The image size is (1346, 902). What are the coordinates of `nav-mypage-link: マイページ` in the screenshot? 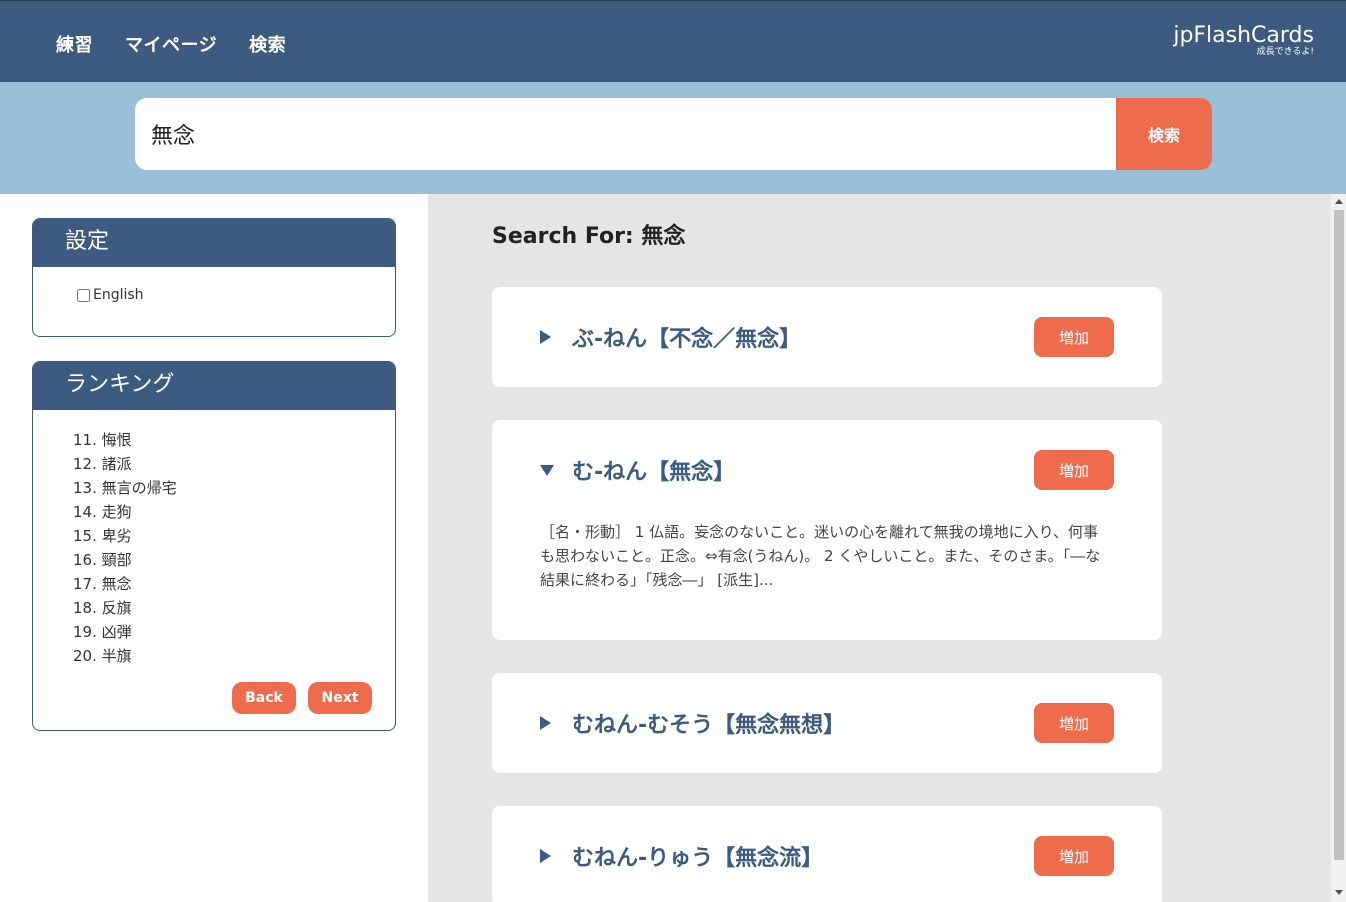 It's located at (171, 44).